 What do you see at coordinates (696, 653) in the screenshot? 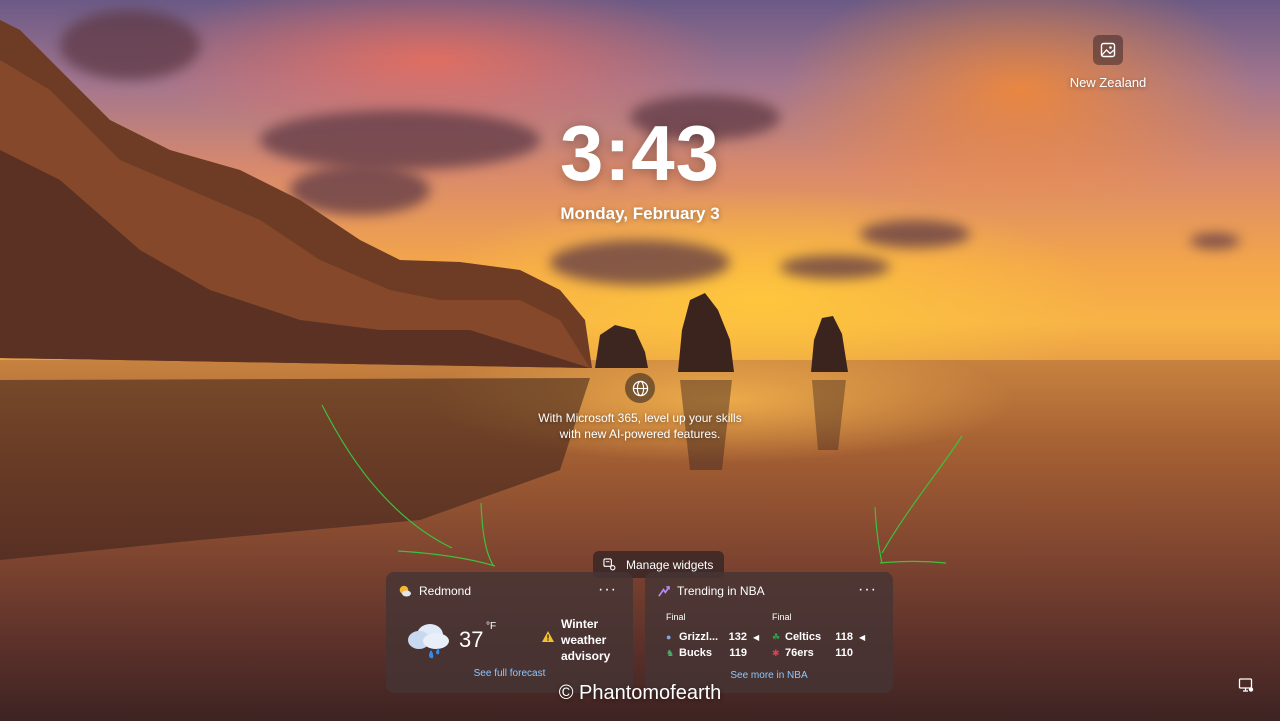
I see `team-name: Bucks` at bounding box center [696, 653].